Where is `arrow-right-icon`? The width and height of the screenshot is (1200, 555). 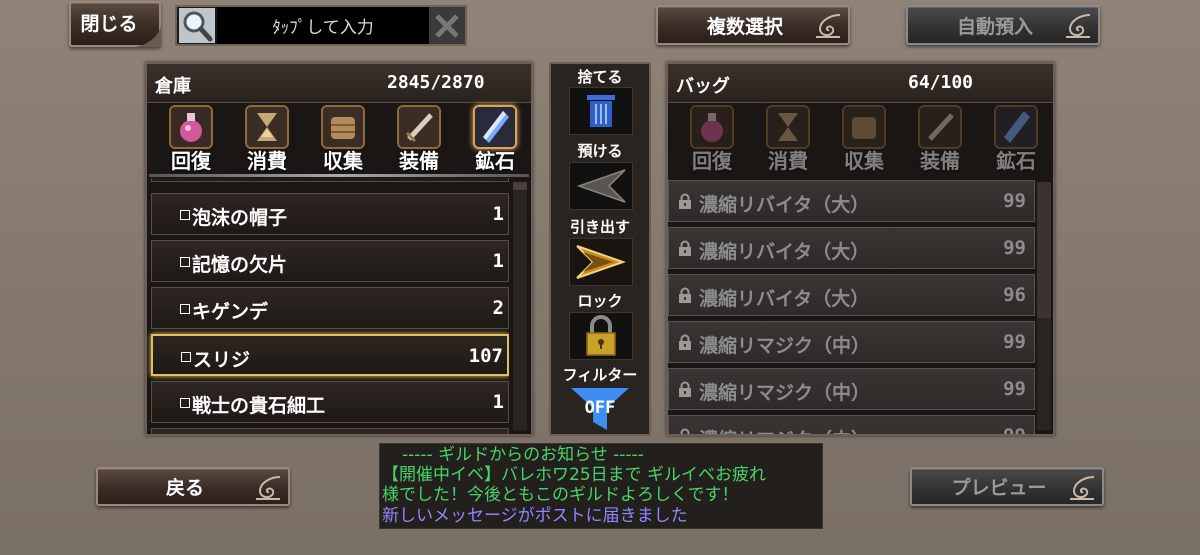 arrow-right-icon is located at coordinates (601, 262).